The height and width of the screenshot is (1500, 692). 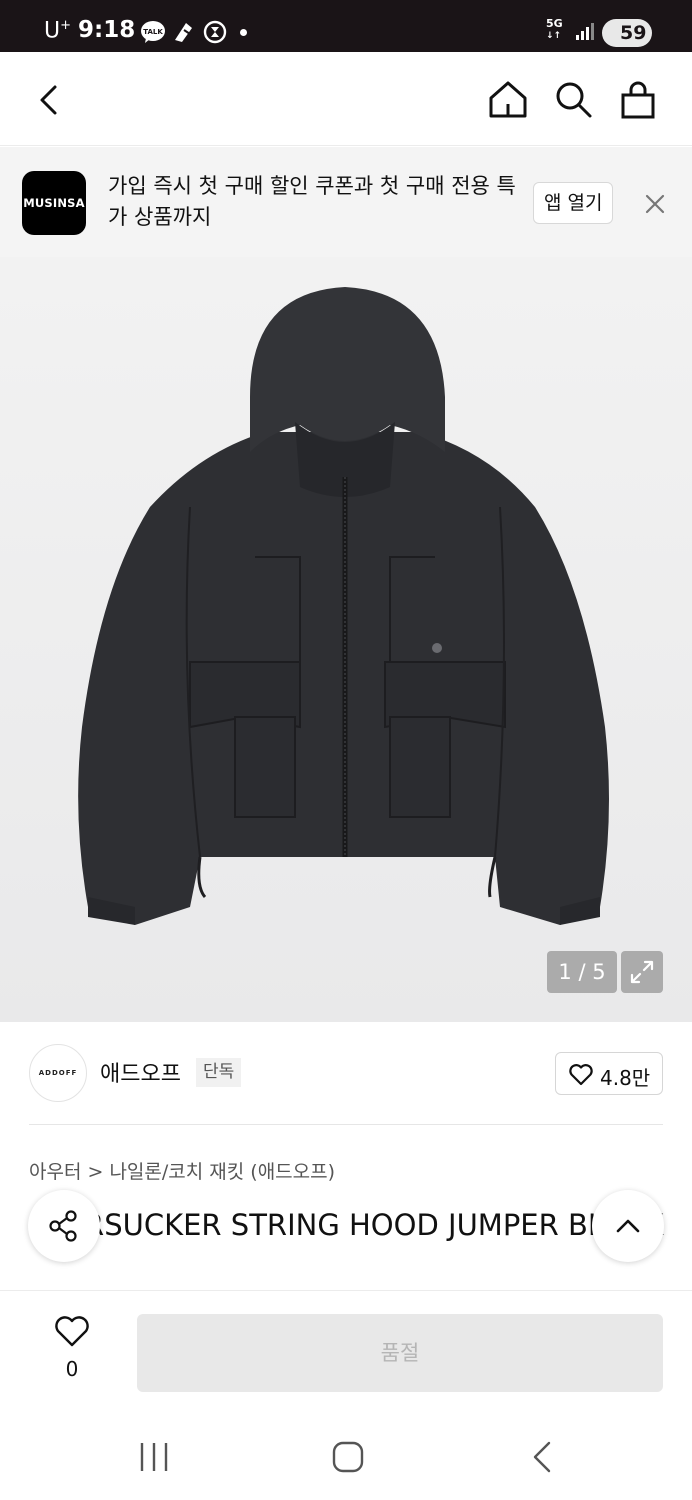 What do you see at coordinates (50, 100) in the screenshot?
I see `back-icon` at bounding box center [50, 100].